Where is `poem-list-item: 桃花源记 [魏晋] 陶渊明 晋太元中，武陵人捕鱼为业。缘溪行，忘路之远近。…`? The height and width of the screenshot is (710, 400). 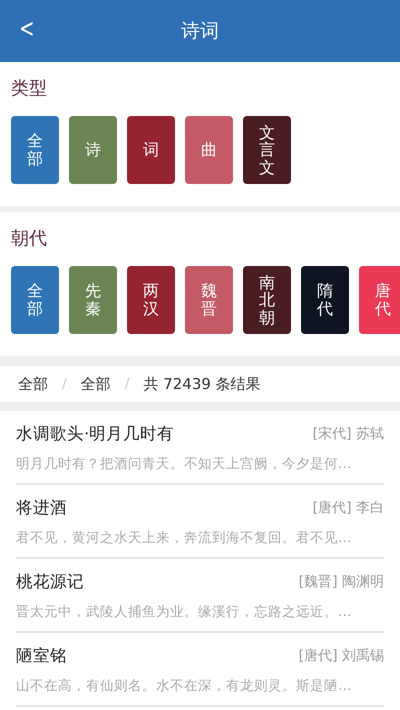
poem-list-item: 桃花源记 [魏晋] 陶渊明 晋太元中，武陵人捕鱼为业。缘溪行，忘路之远近。… is located at coordinates (200, 596).